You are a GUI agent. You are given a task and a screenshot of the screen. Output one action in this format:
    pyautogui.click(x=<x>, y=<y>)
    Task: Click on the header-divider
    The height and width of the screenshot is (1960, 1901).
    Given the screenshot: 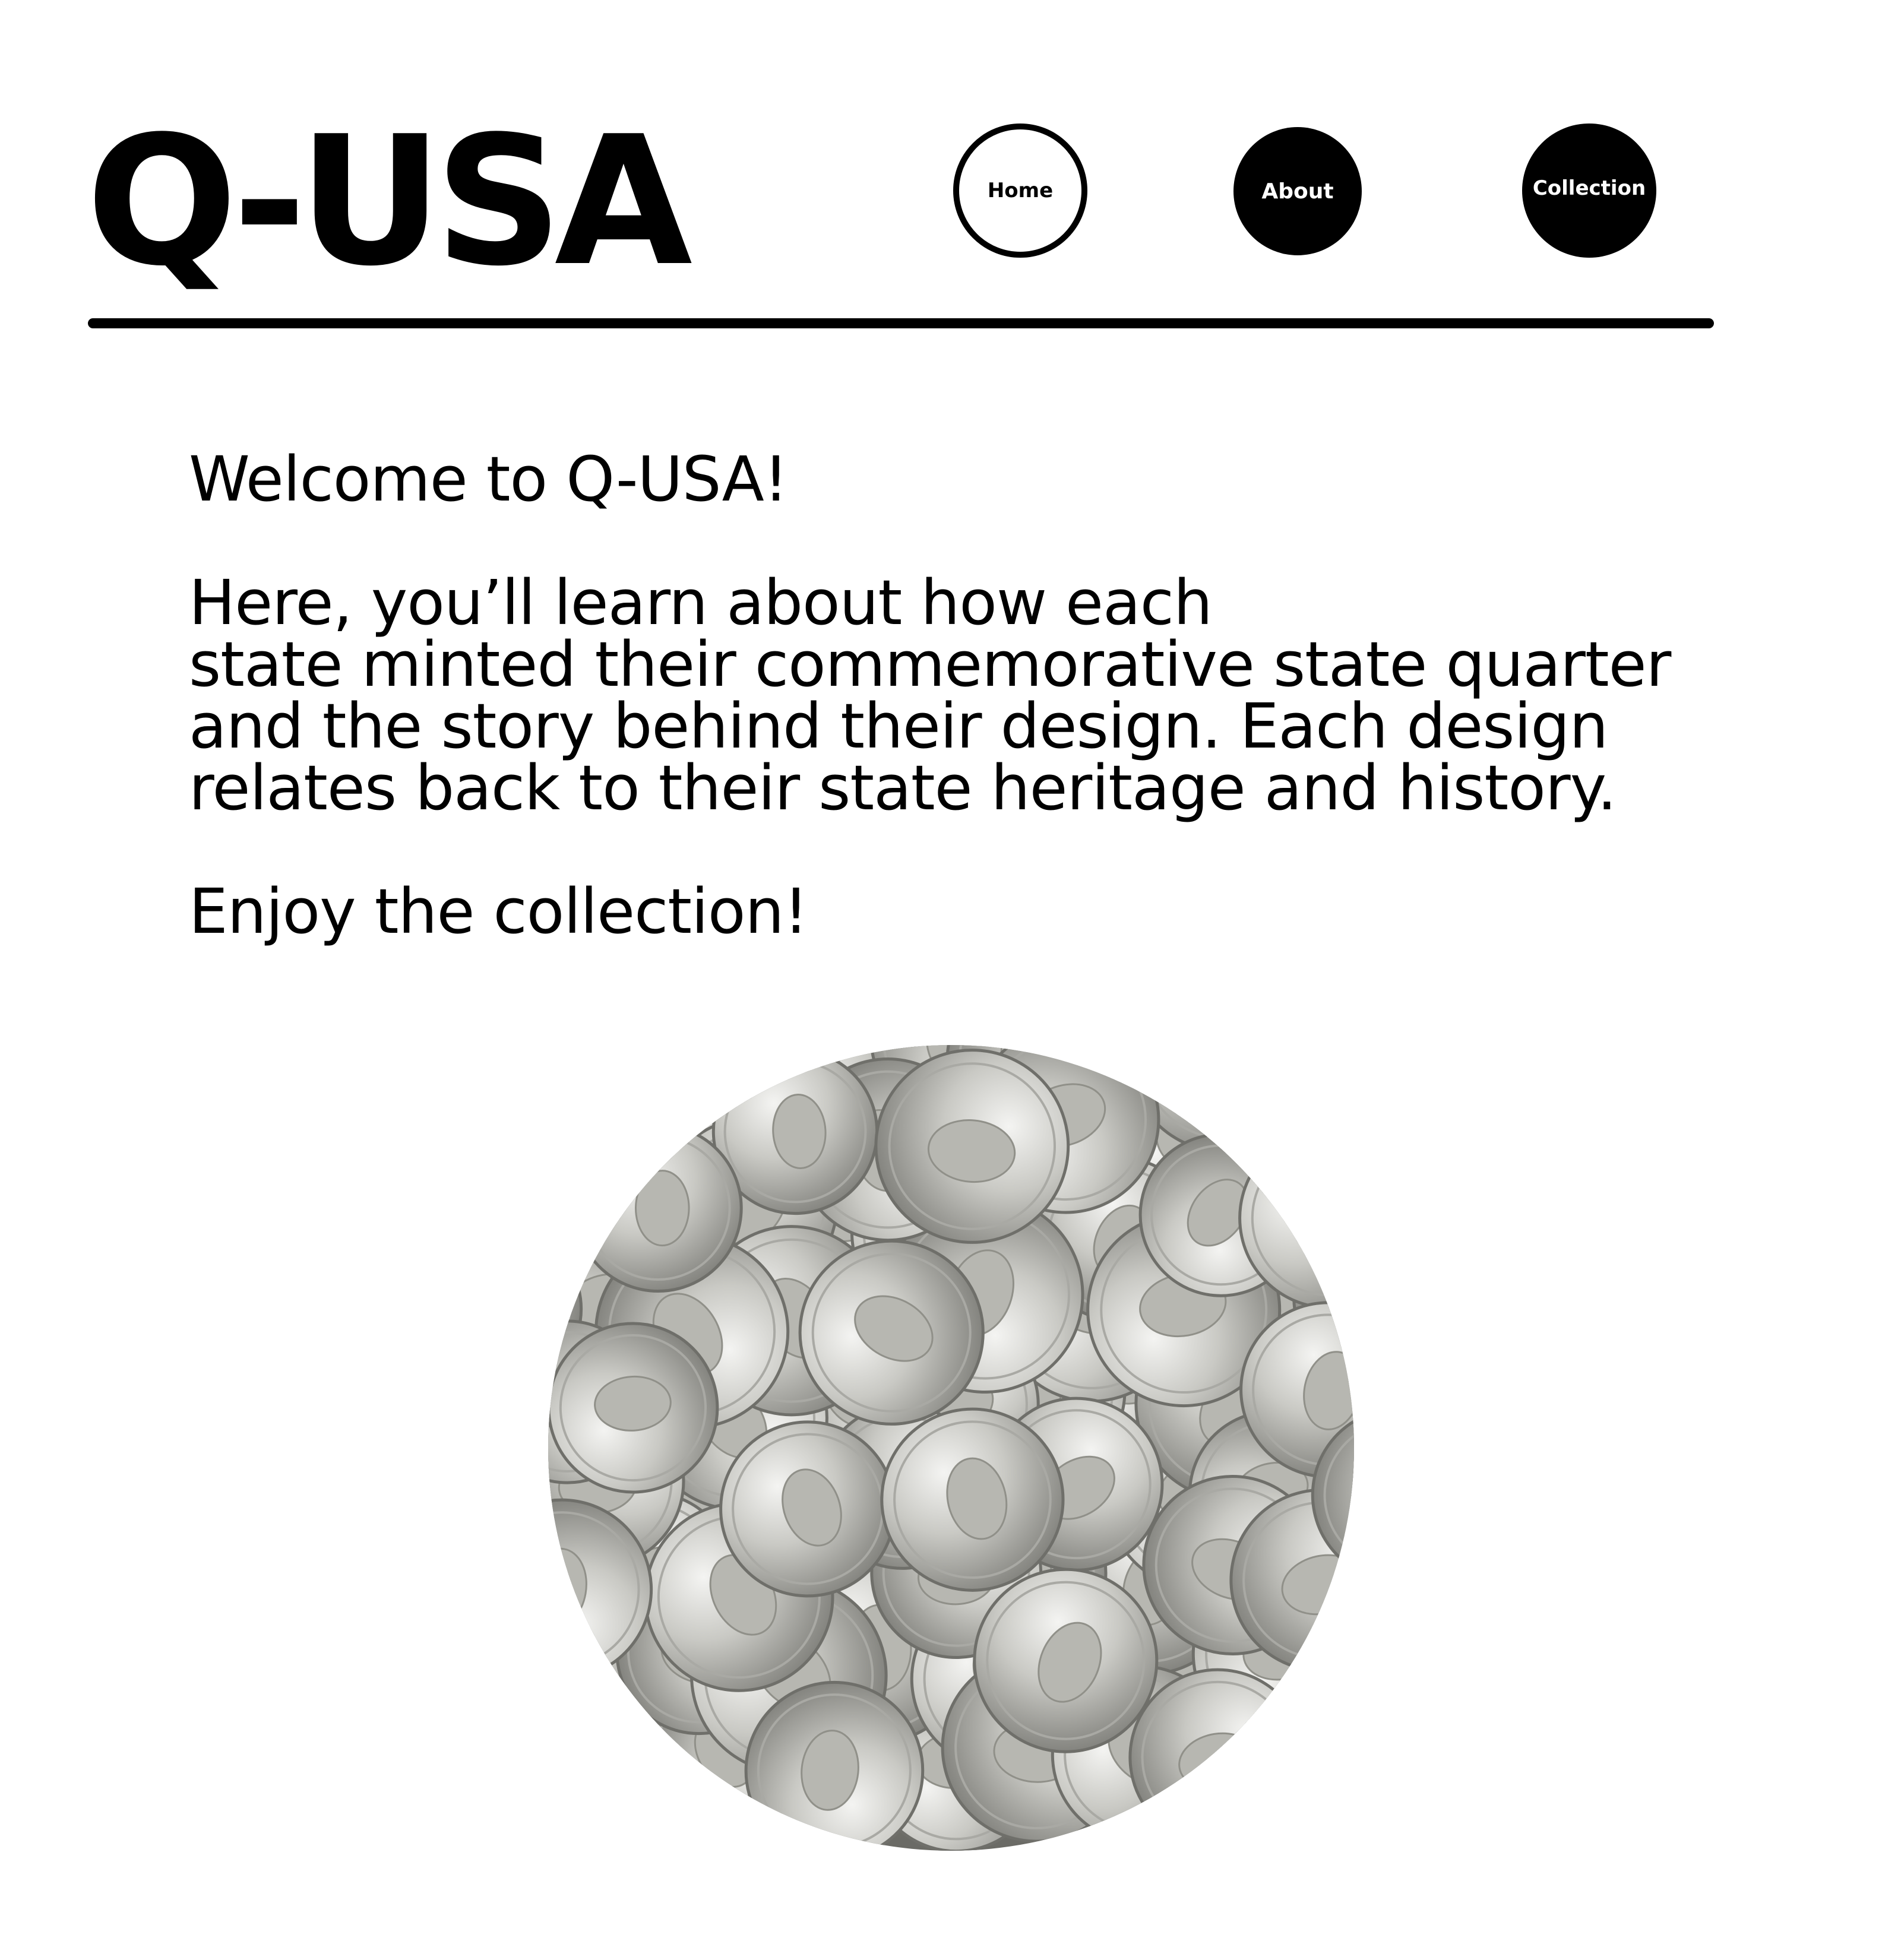 What is the action you would take?
    pyautogui.click(x=901, y=323)
    